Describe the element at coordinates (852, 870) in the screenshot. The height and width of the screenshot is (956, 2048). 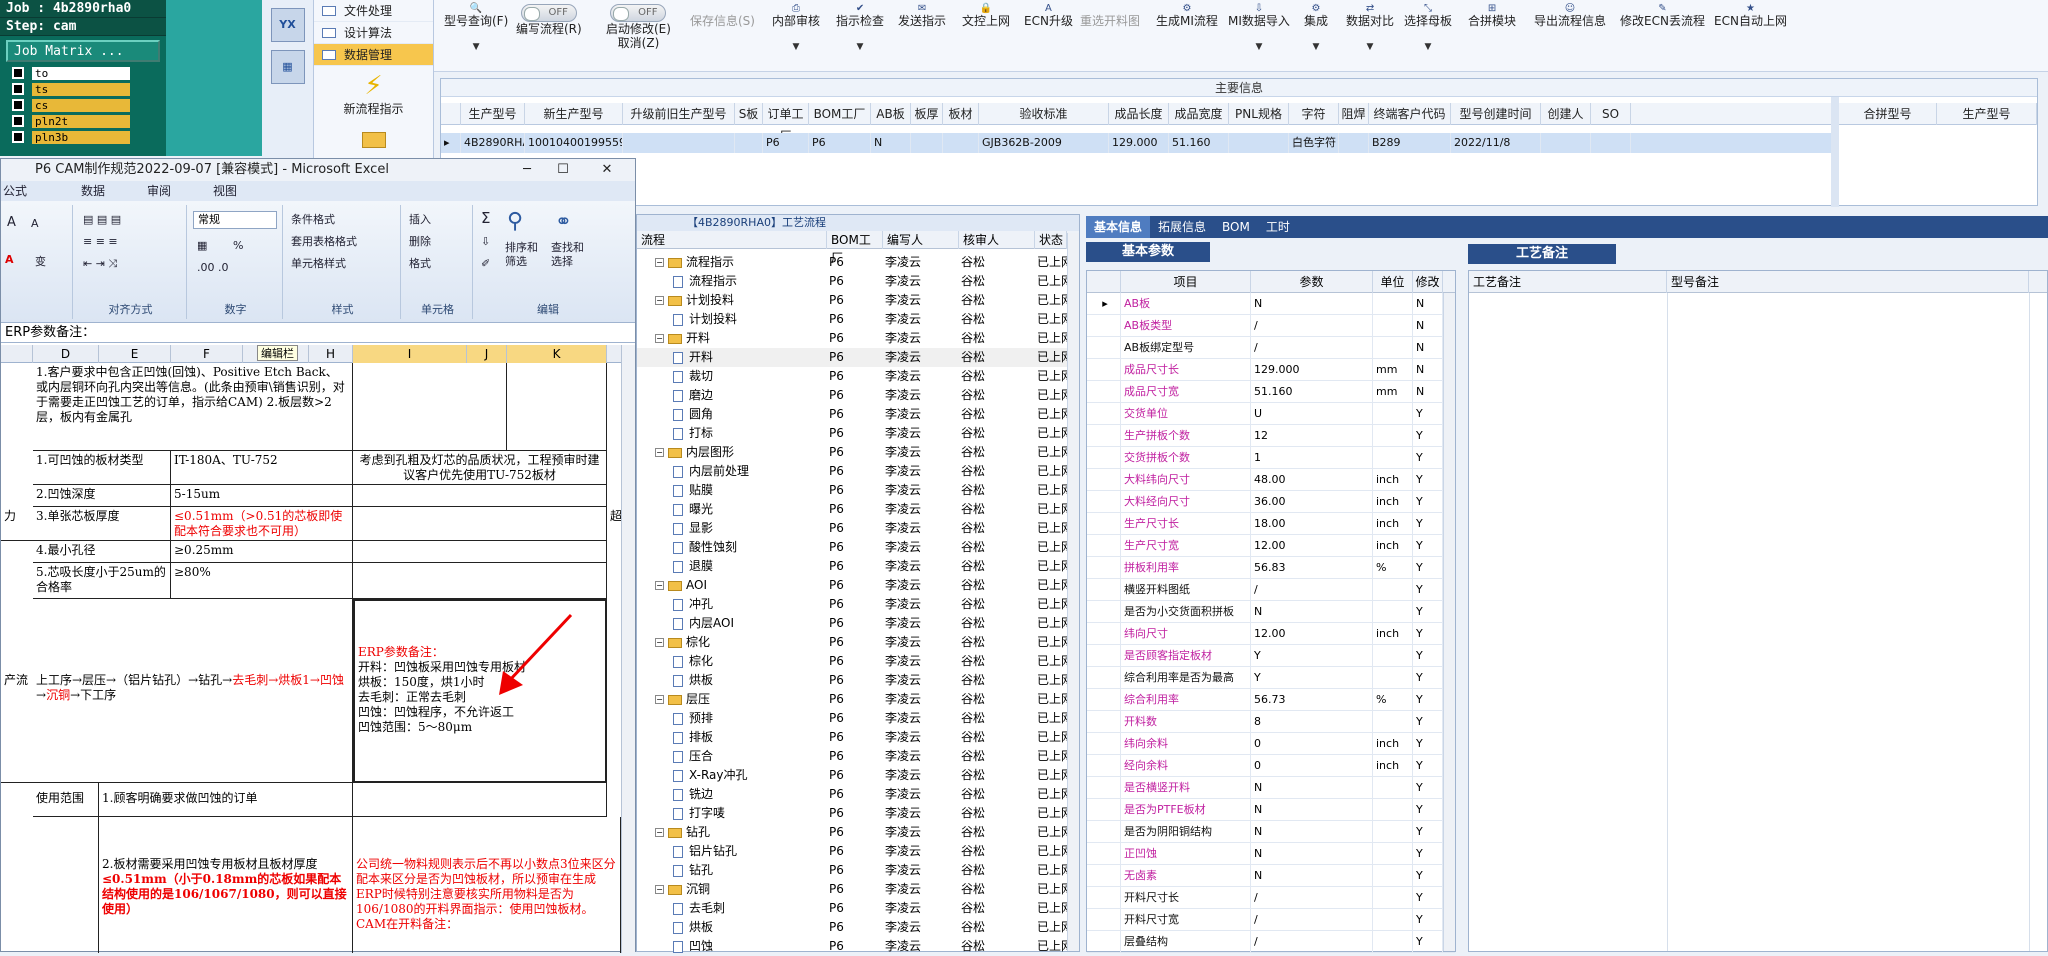
I see `tree-row: 钻孔 P6 李凌云 谷松 已上网` at that location.